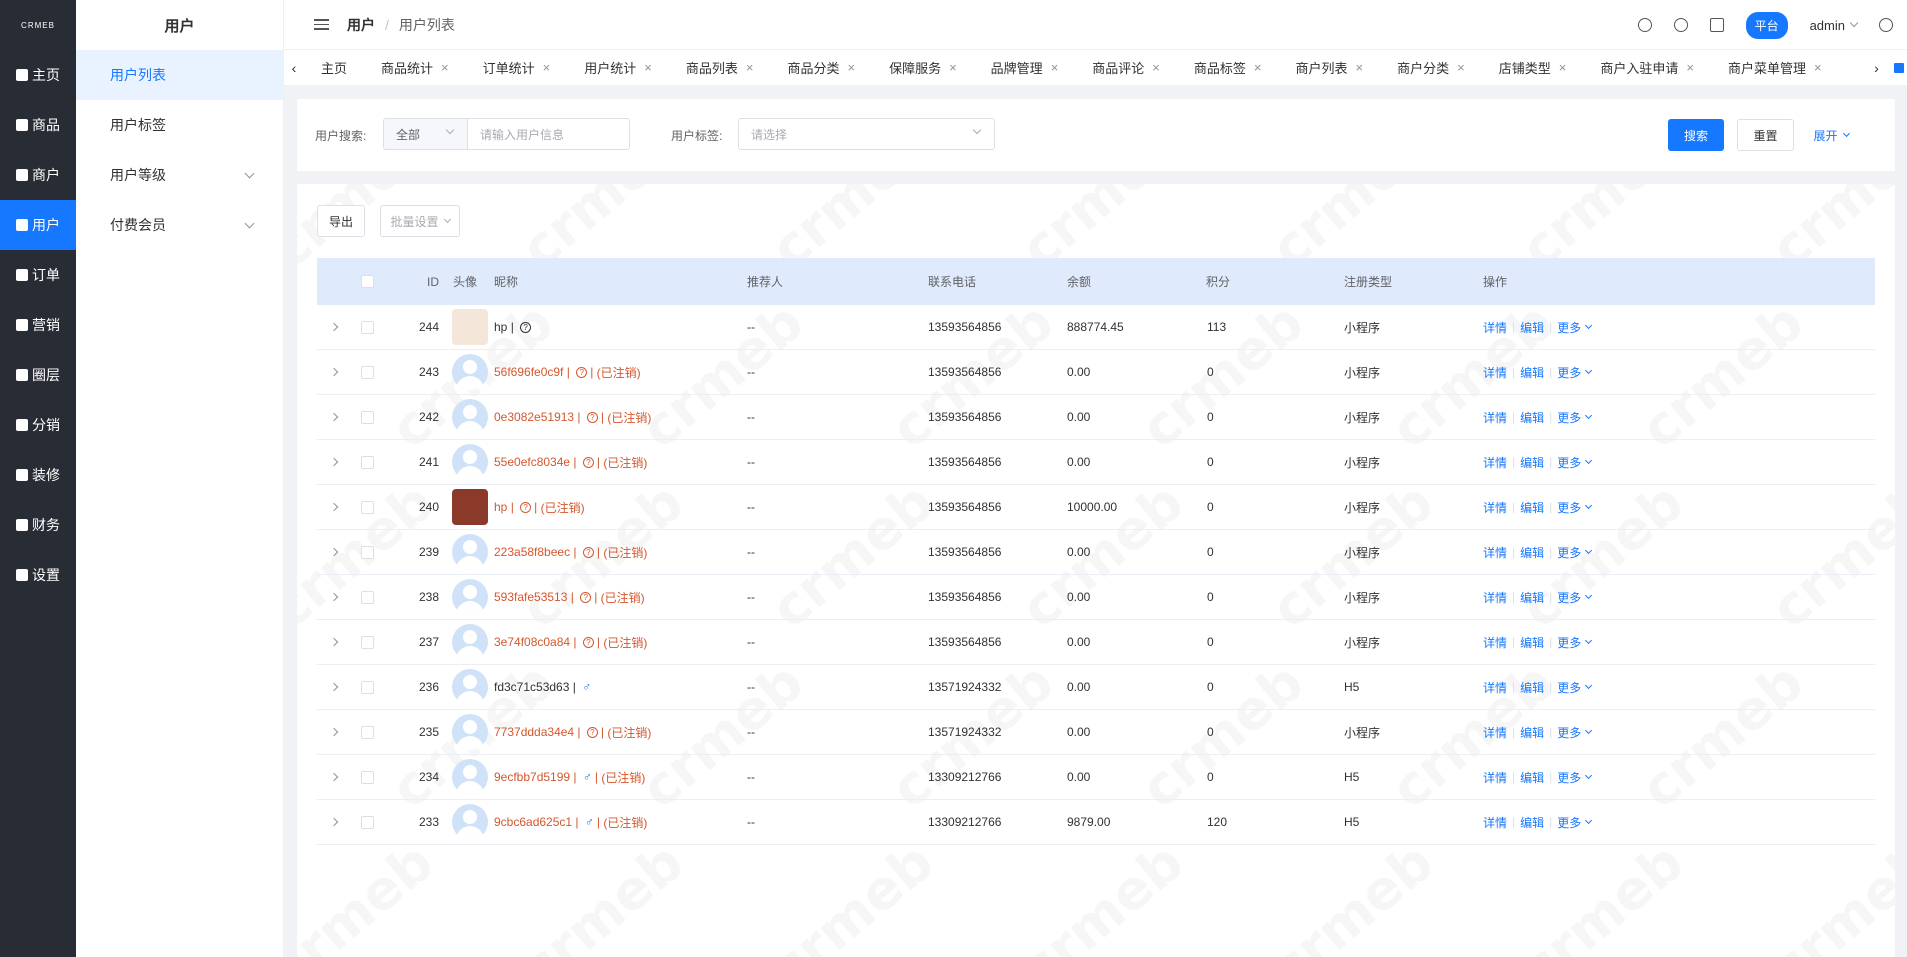  I want to click on tab: 品牌管理 ×, so click(1025, 67).